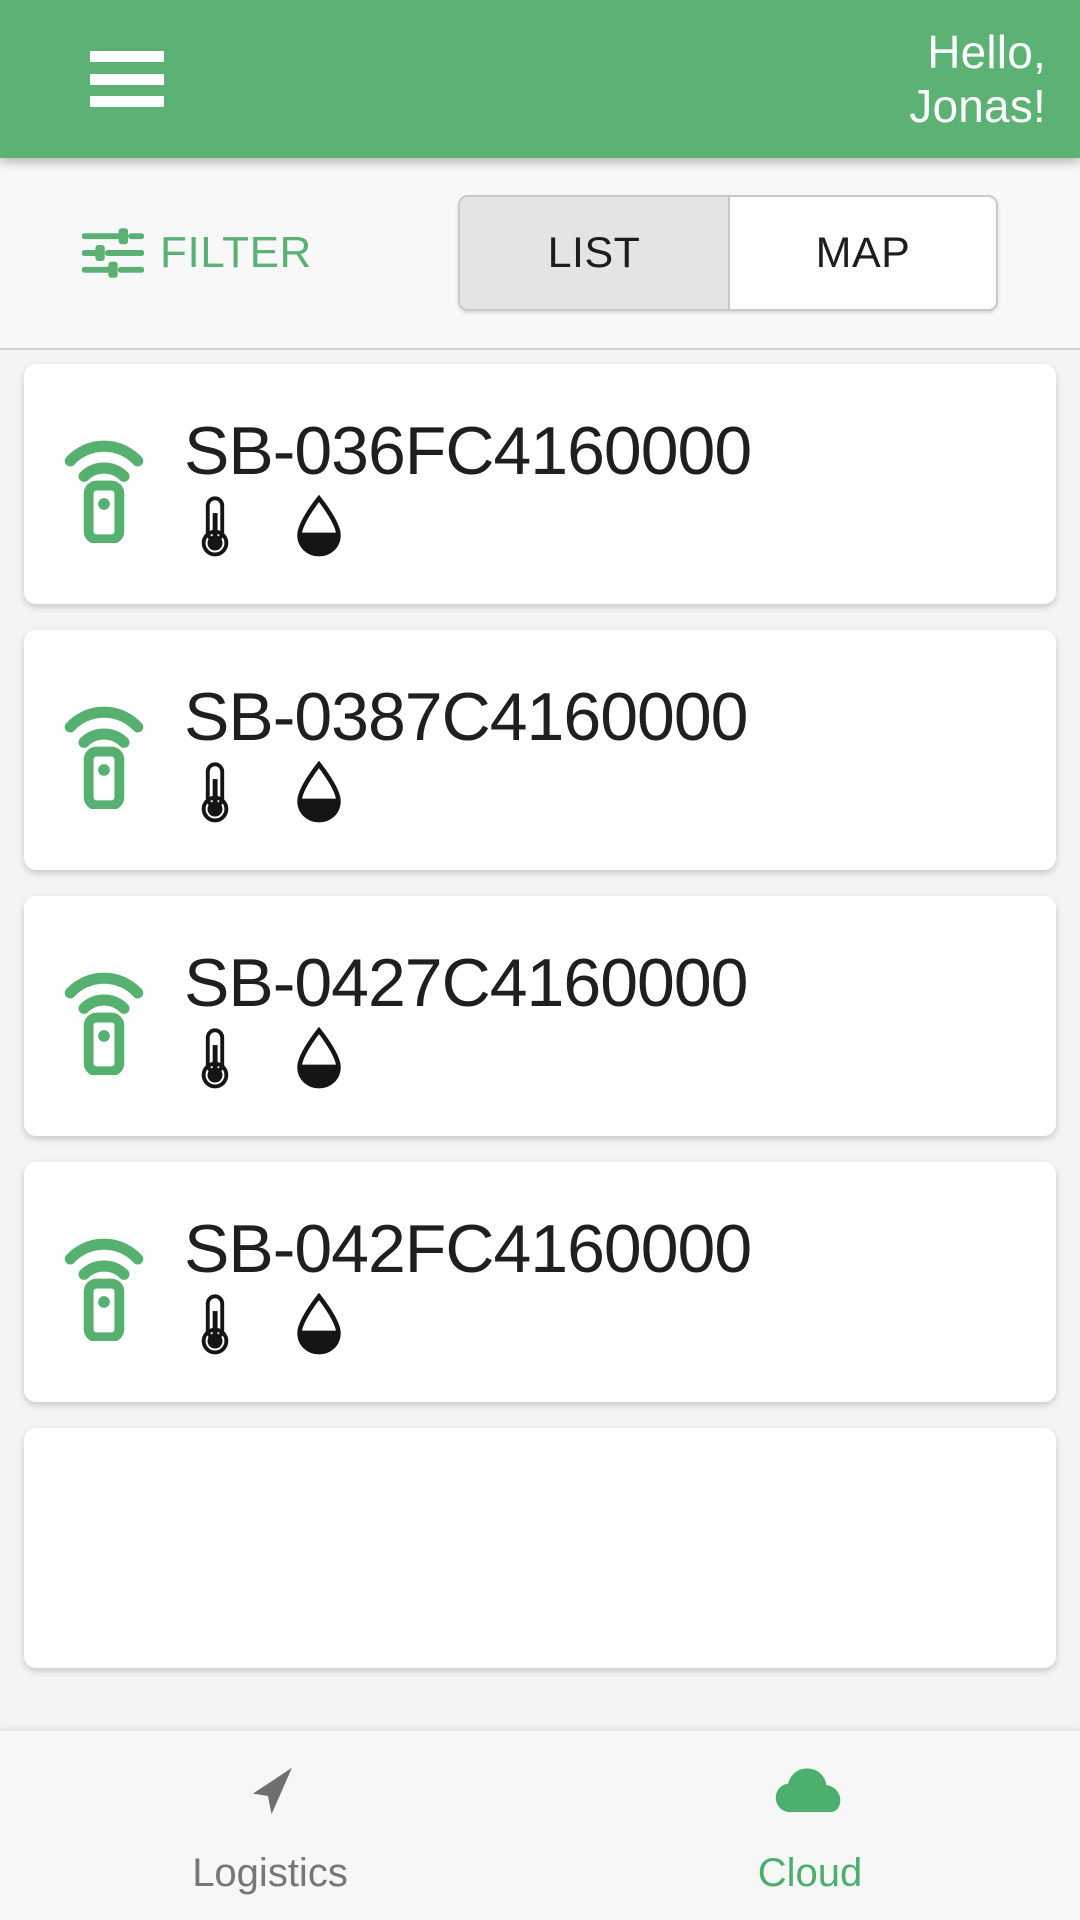 The image size is (1080, 1920). I want to click on device-card-body: SB-042FC4160000, so click(620, 1282).